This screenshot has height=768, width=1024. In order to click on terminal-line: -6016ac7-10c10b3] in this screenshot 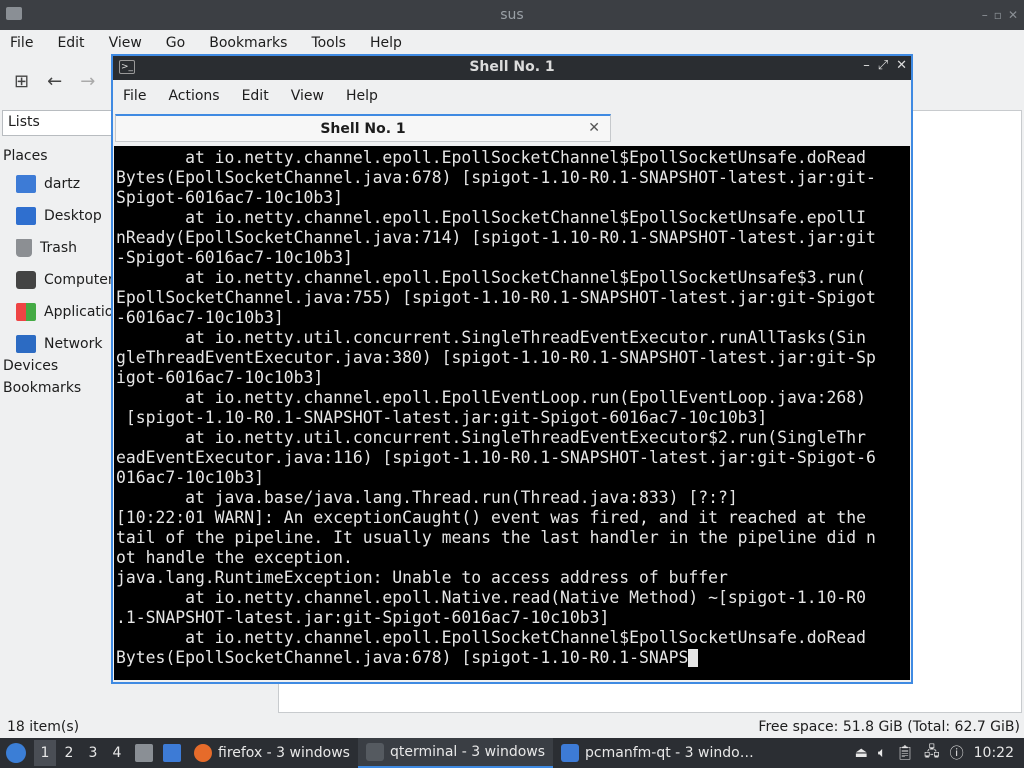, I will do `click(200, 317)`.